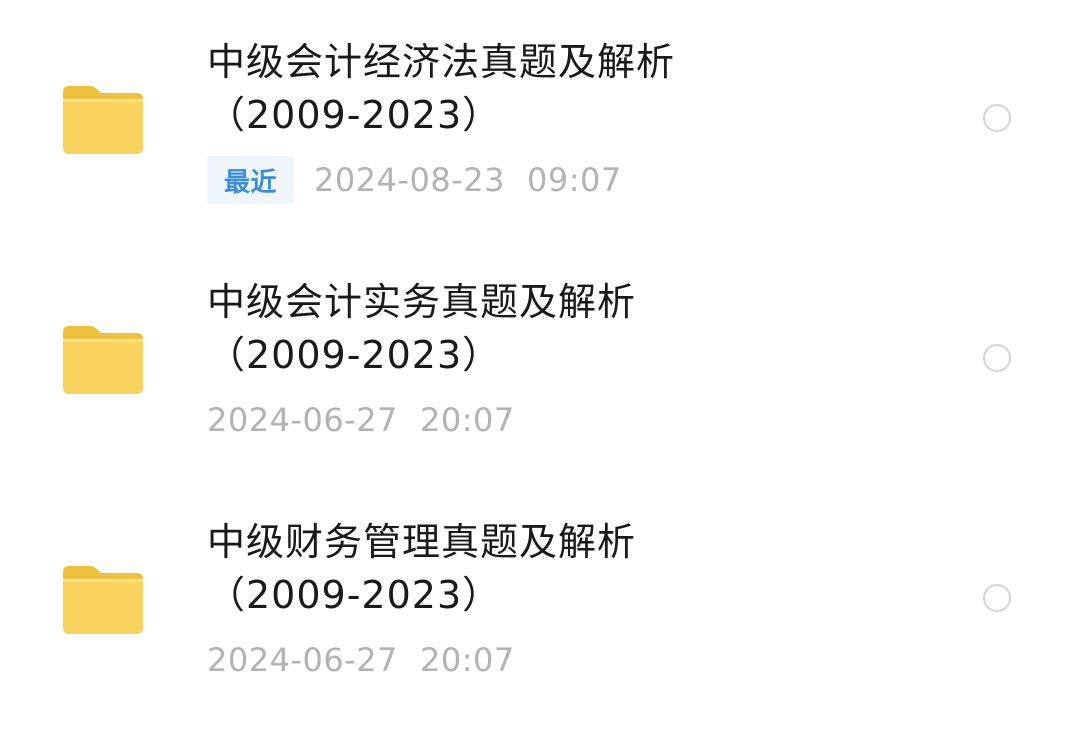 The height and width of the screenshot is (733, 1080). What do you see at coordinates (422, 302) in the screenshot?
I see `file-name-line: 中级会计实务真题及解析` at bounding box center [422, 302].